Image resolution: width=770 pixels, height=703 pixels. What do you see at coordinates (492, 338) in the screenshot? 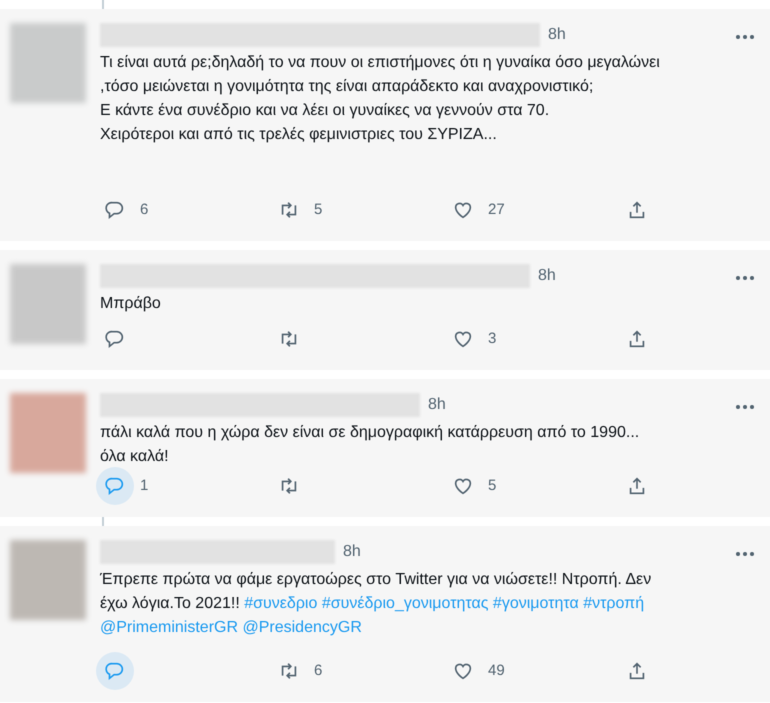
I see `like-count: 3` at bounding box center [492, 338].